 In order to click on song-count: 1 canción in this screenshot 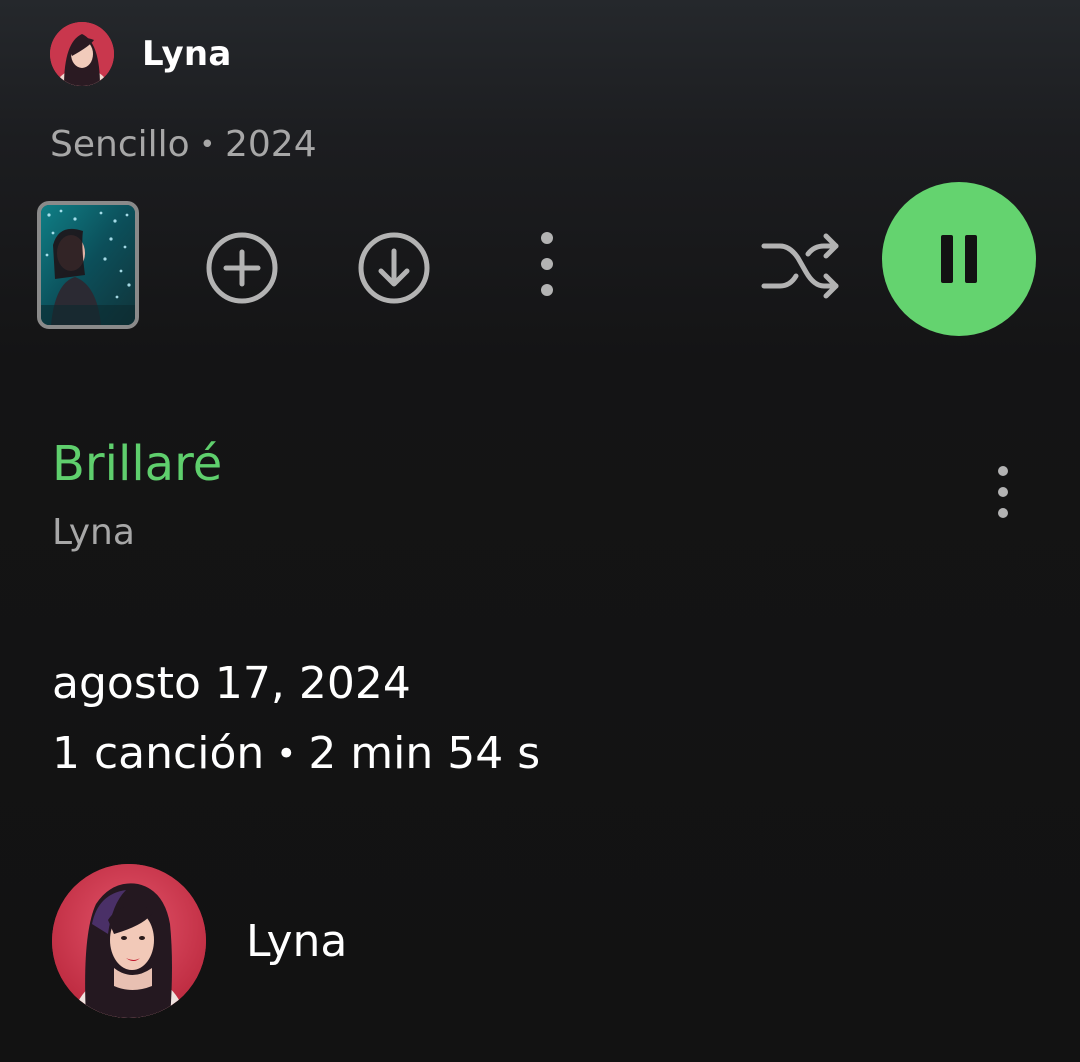, I will do `click(158, 753)`.